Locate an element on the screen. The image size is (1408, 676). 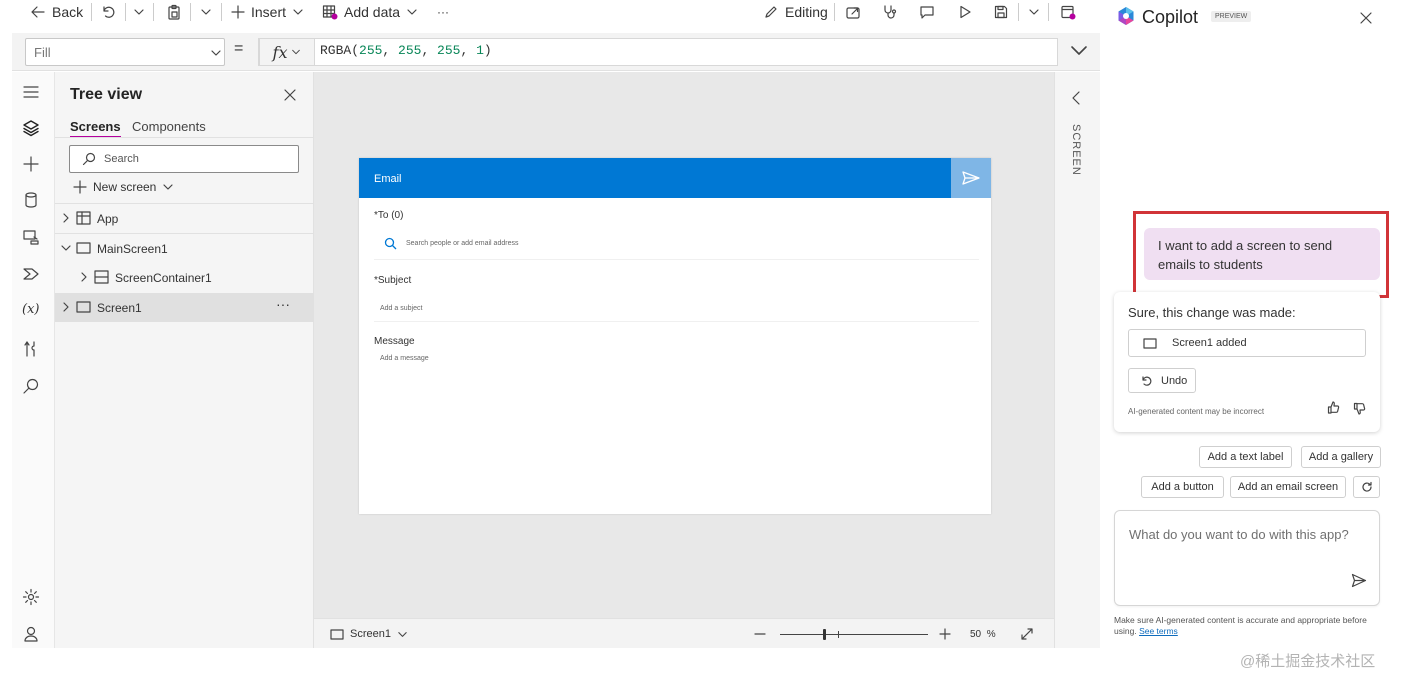
zoom-slider-thumb is located at coordinates (825, 634).